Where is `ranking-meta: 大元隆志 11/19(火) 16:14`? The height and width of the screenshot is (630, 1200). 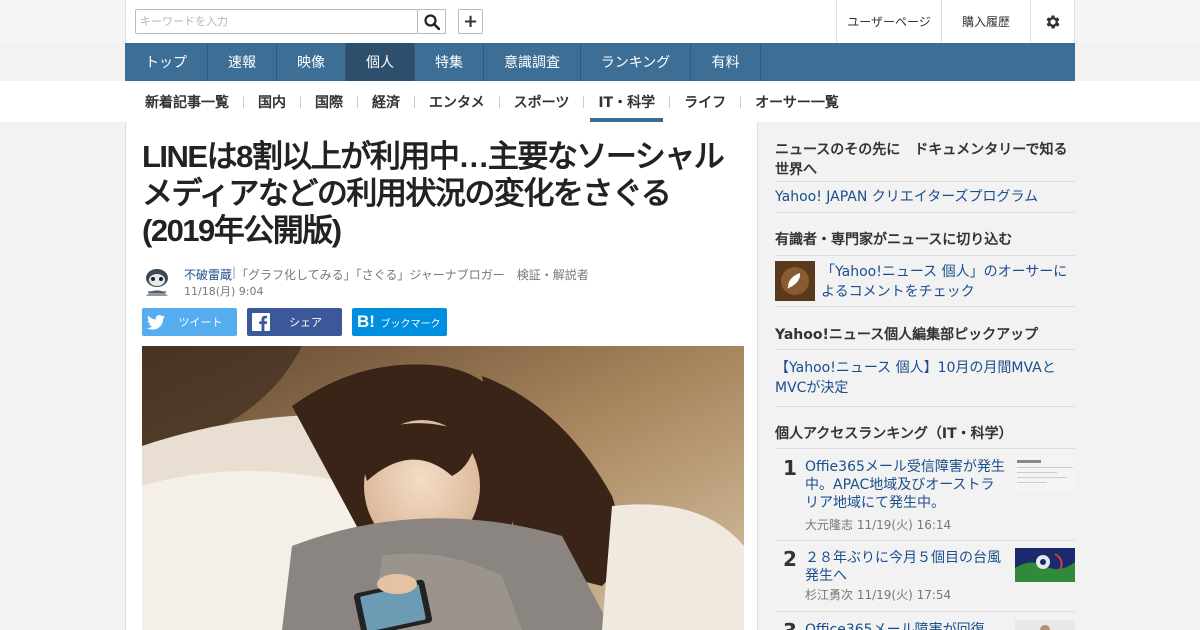
ranking-meta: 大元隆志 11/19(火) 16:14 is located at coordinates (878, 525).